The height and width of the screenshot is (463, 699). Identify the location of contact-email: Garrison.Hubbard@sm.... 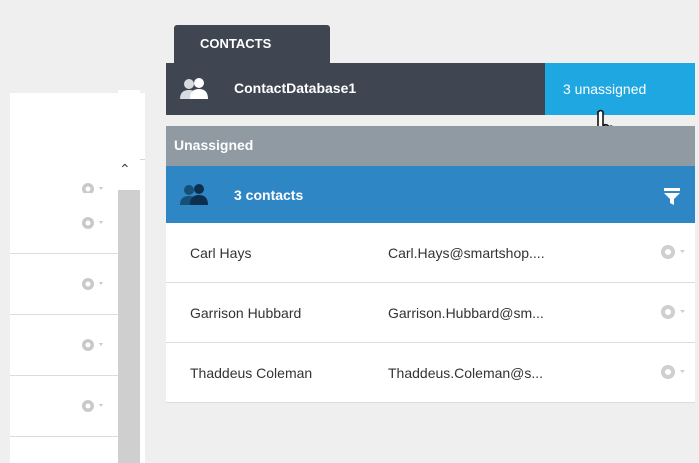
(466, 313).